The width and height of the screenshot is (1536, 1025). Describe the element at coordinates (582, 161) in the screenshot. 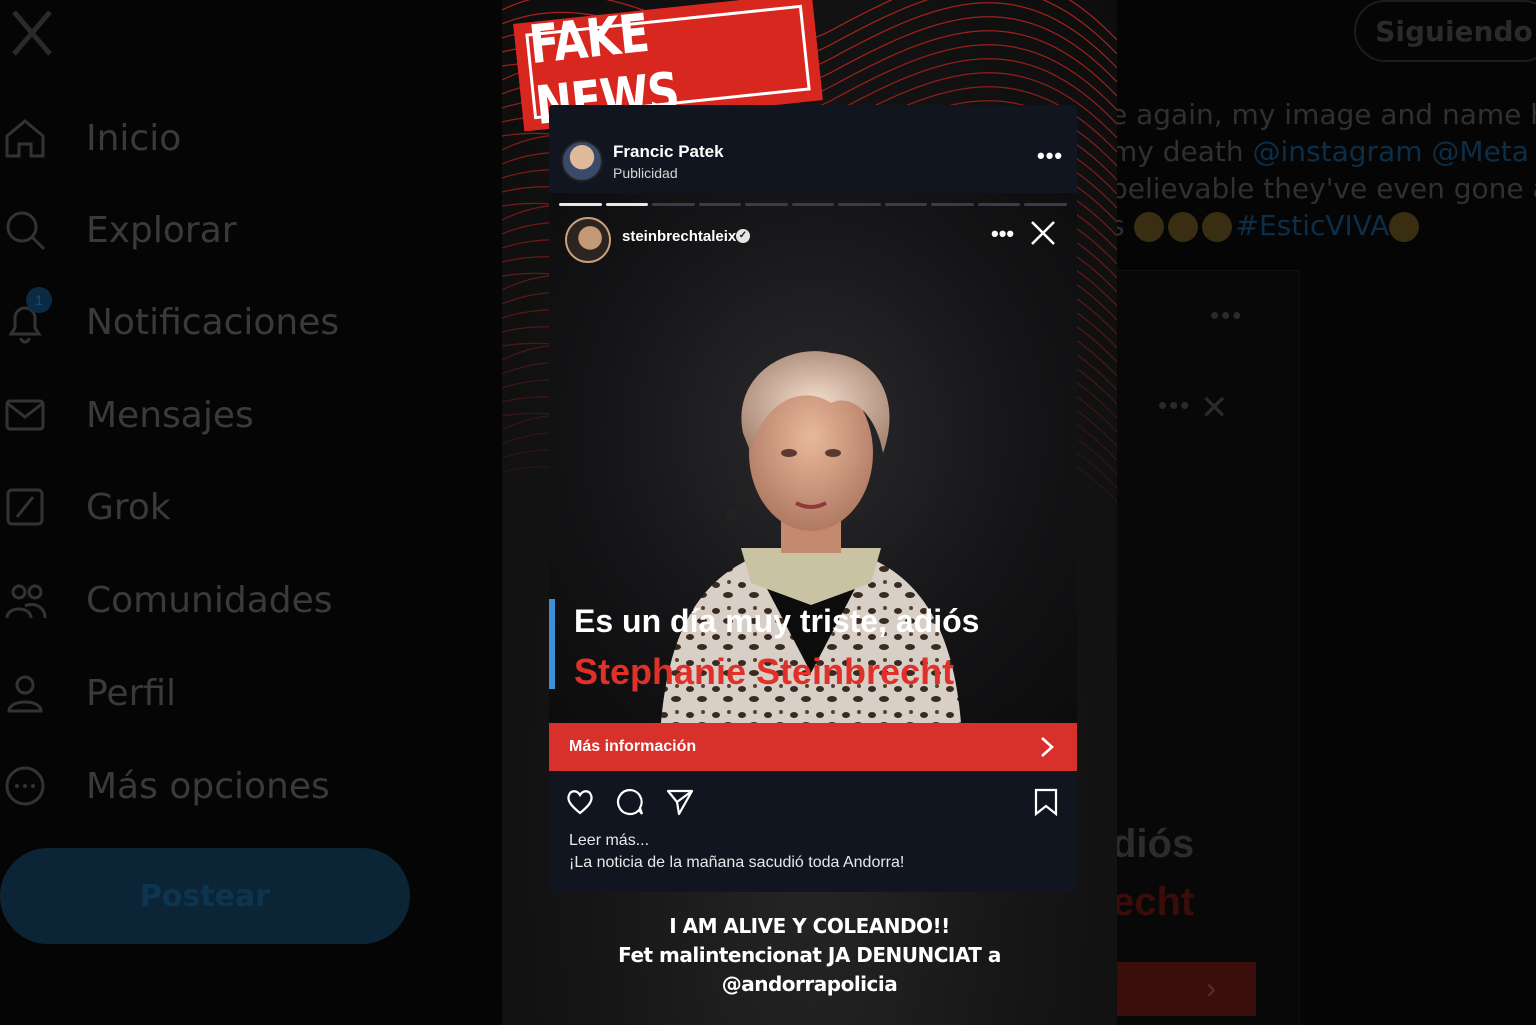

I see `avatar` at that location.